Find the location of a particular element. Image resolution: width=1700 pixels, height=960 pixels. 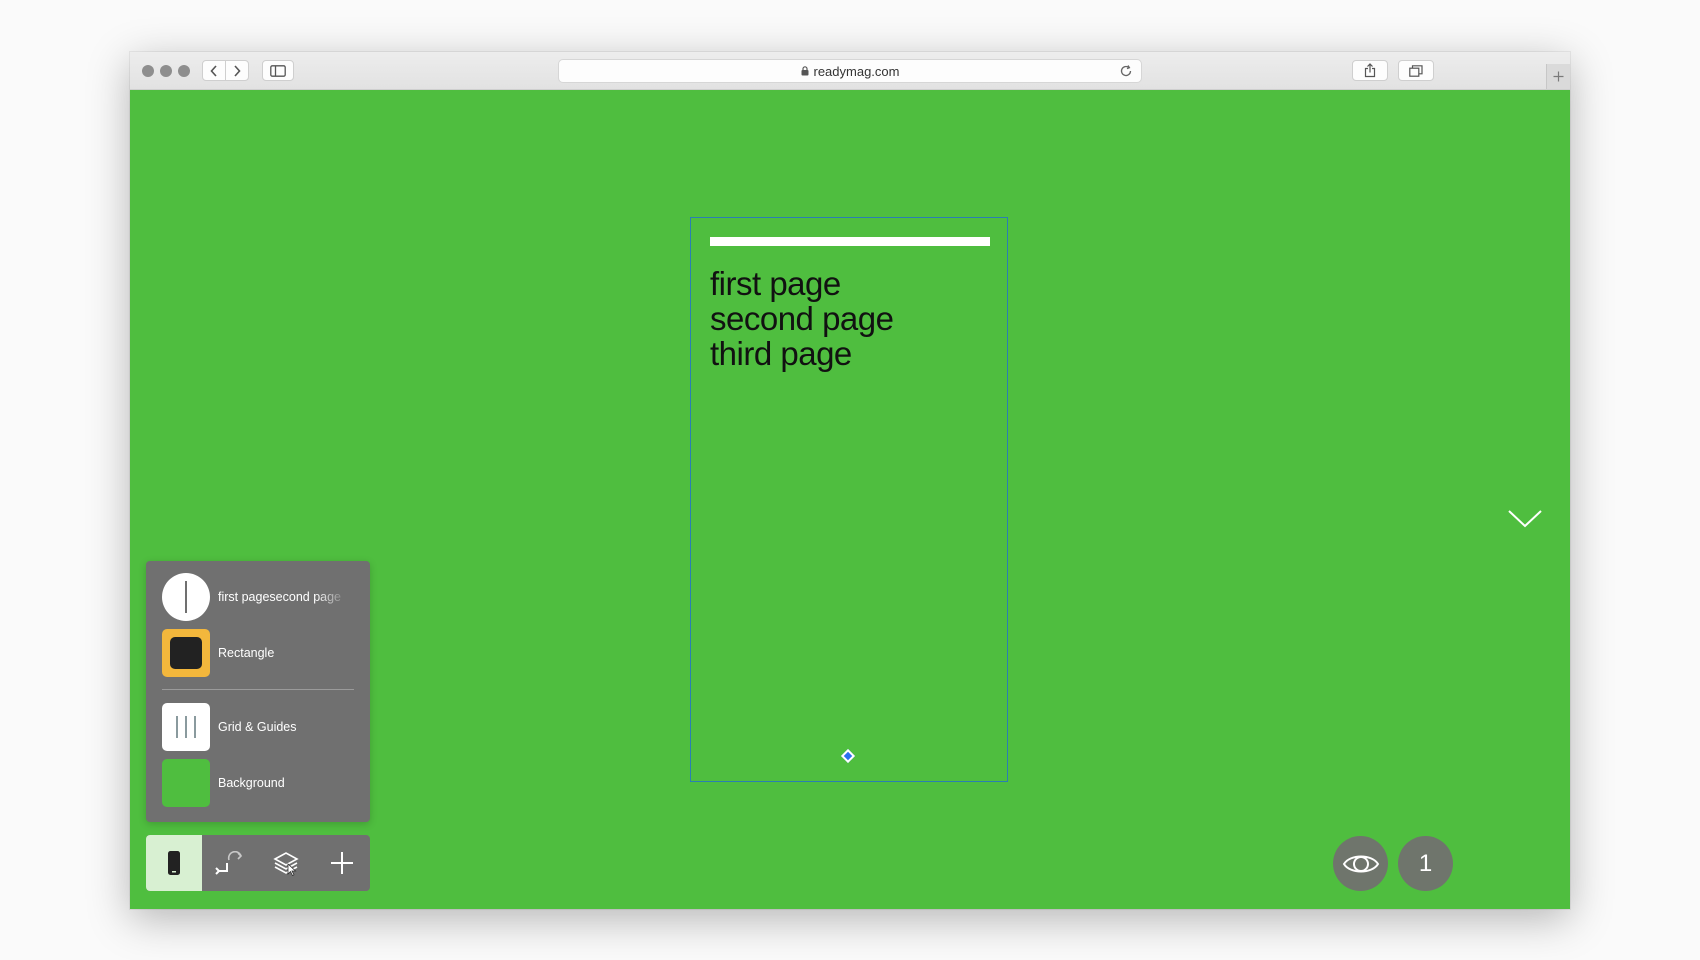

tabs-overview-button is located at coordinates (1416, 70).